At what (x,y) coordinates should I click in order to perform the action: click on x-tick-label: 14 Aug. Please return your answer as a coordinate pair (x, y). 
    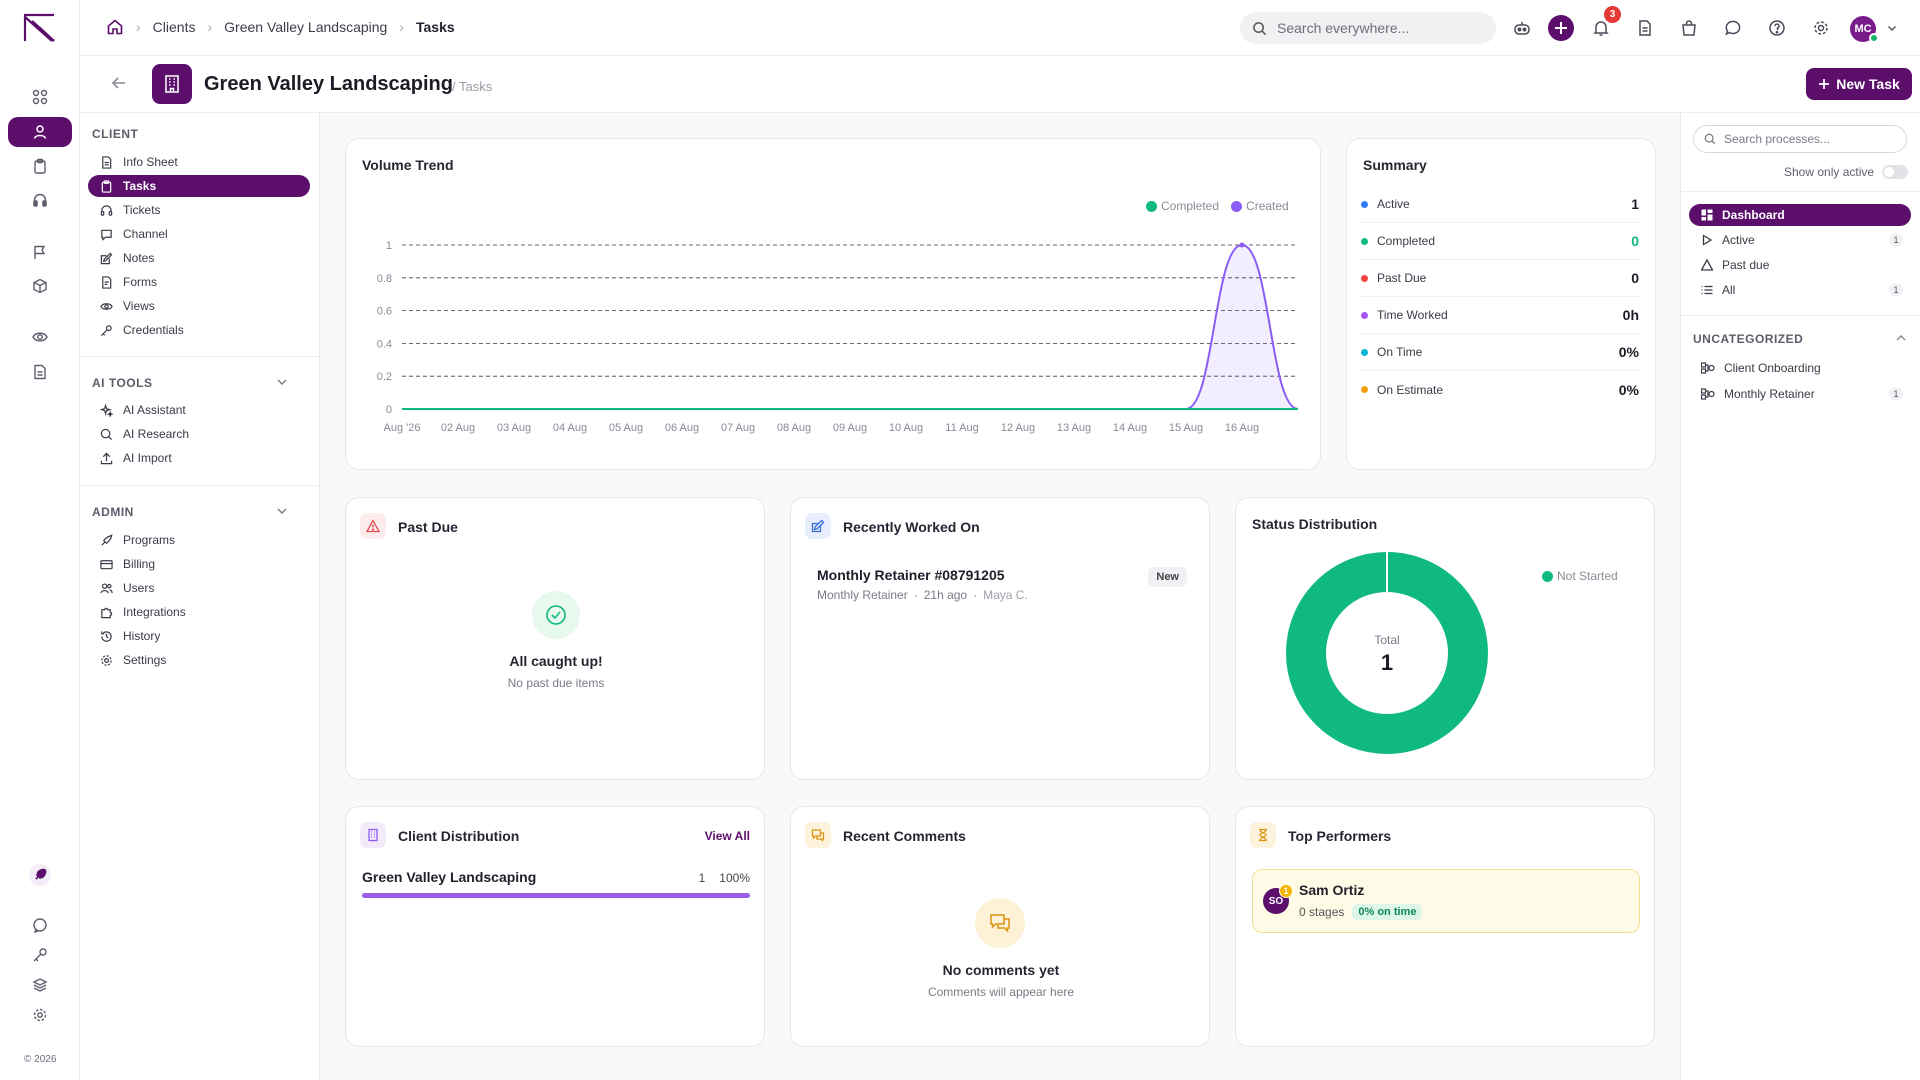
    Looking at the image, I should click on (1130, 428).